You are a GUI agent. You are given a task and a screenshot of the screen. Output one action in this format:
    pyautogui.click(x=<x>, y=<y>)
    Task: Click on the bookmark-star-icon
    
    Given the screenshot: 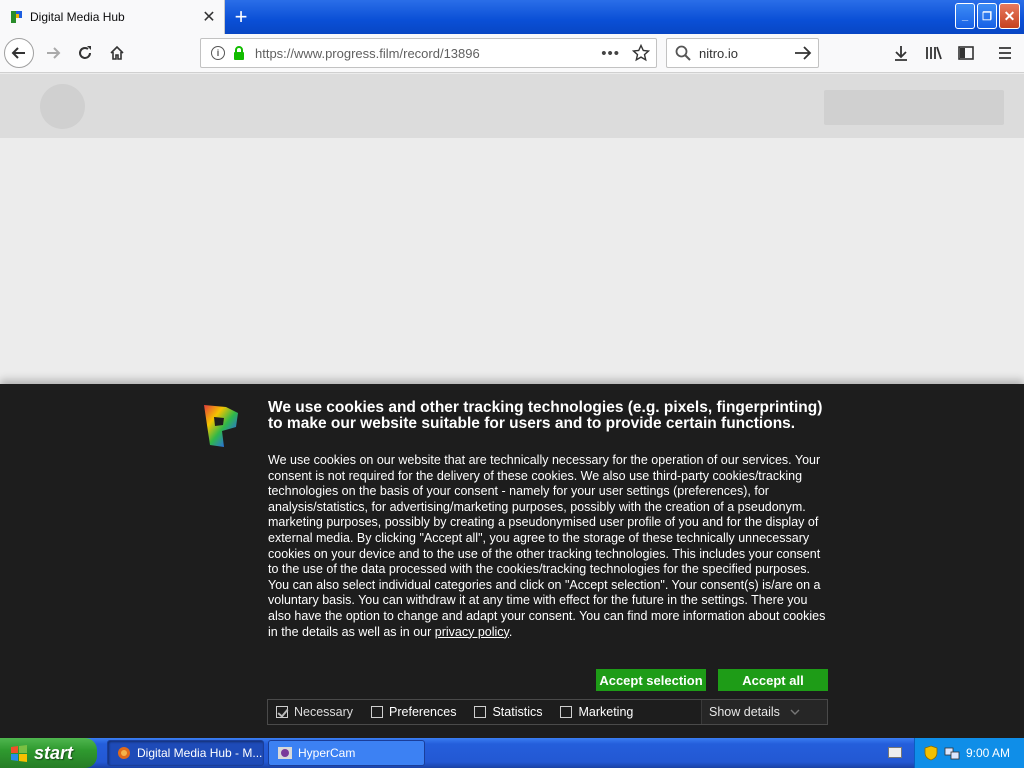 What is the action you would take?
    pyautogui.click(x=641, y=53)
    